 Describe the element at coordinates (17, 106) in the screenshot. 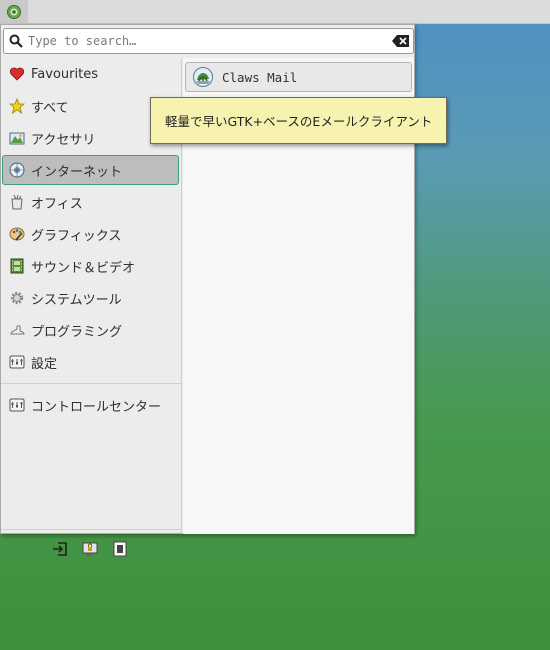

I see `star-icon` at that location.